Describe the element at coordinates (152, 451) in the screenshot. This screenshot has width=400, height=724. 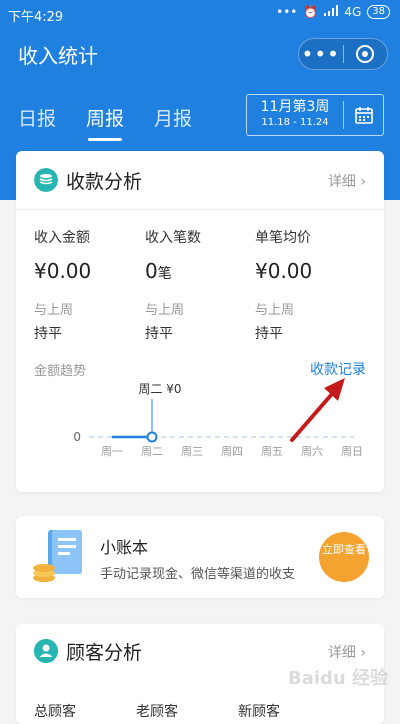
I see `x-tick-label: 周二` at that location.